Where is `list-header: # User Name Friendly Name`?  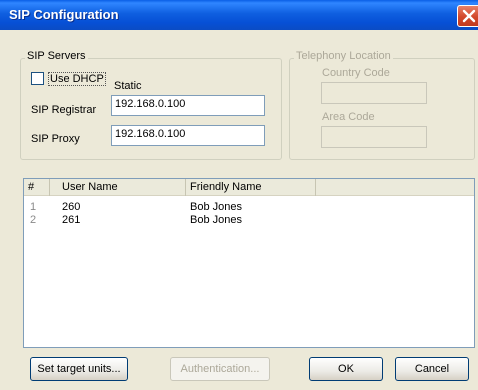 list-header: # User Name Friendly Name is located at coordinates (249, 187).